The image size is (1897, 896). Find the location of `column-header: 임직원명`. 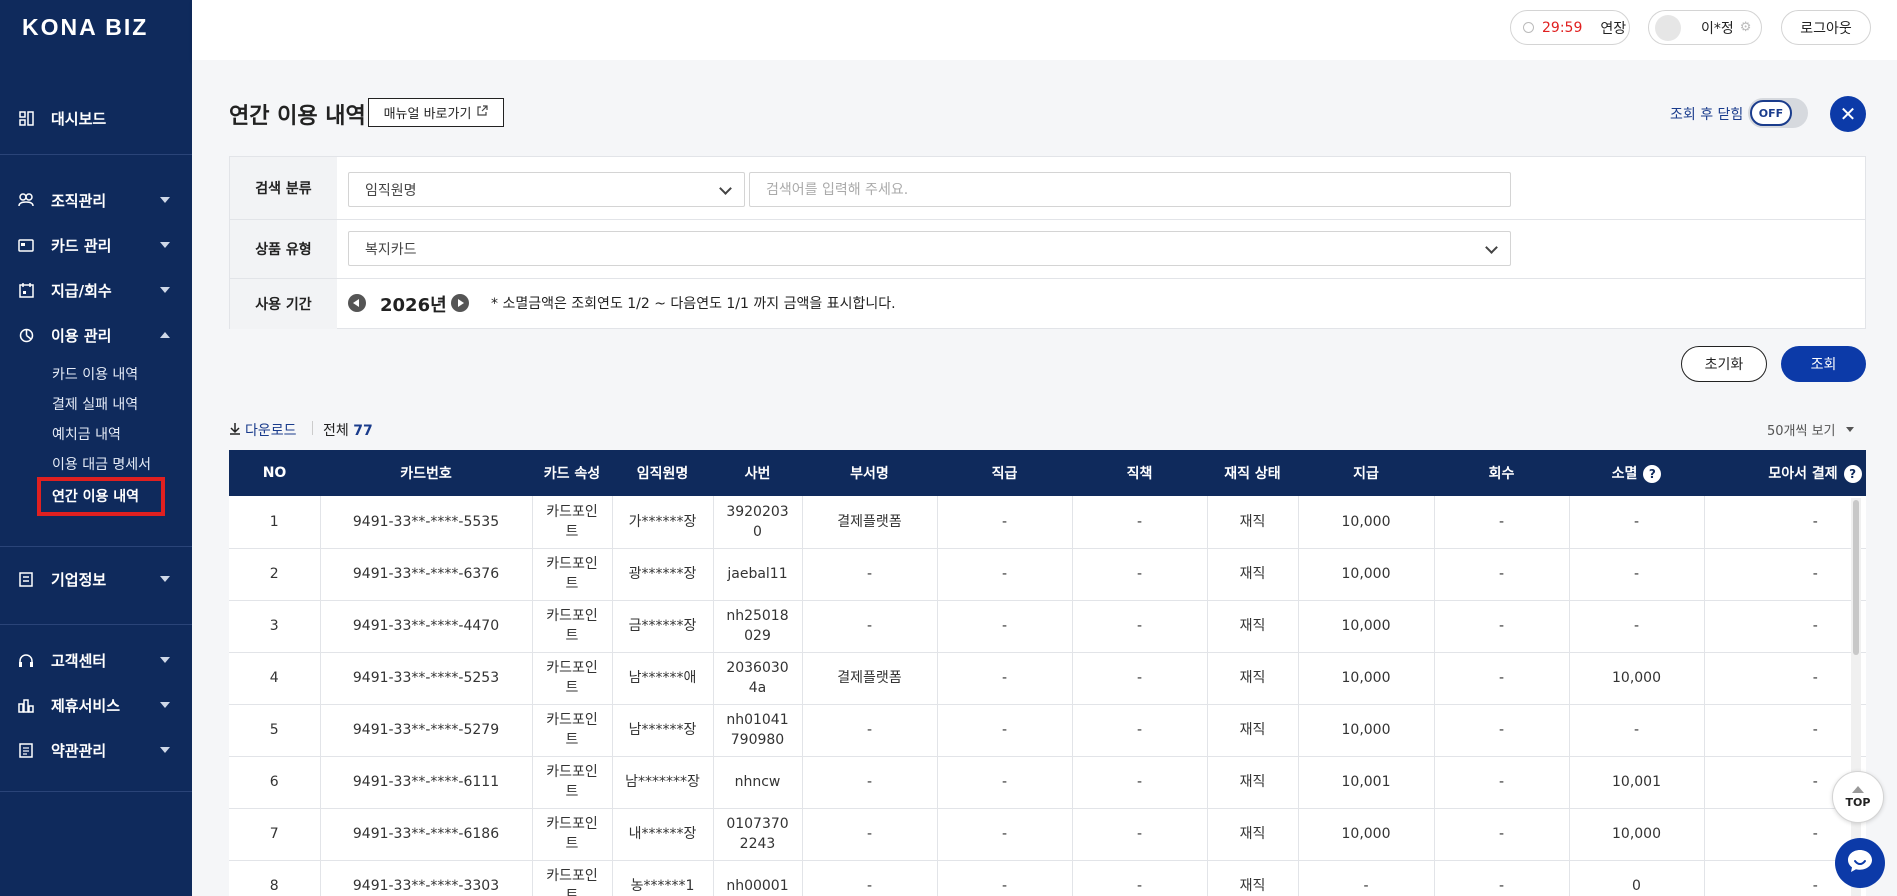

column-header: 임직원명 is located at coordinates (662, 473).